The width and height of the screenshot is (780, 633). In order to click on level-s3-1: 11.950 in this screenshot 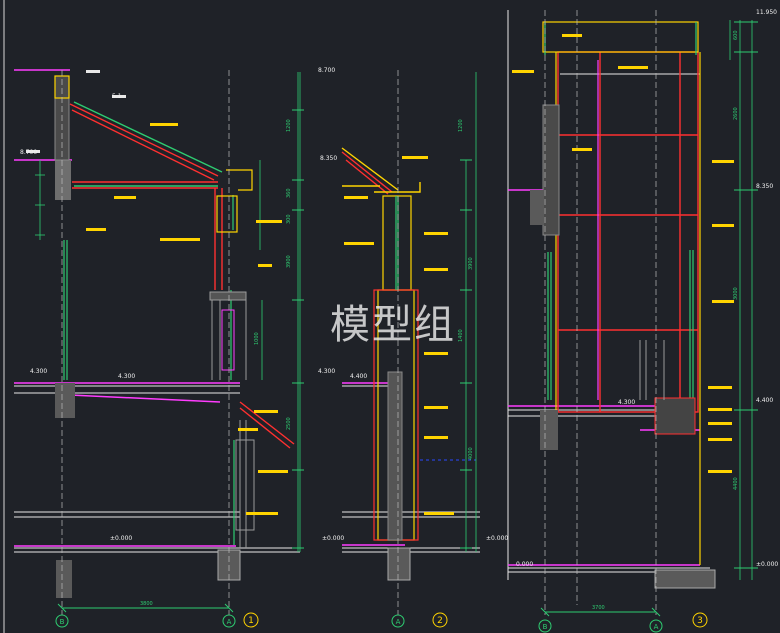, I will do `click(766, 12)`.